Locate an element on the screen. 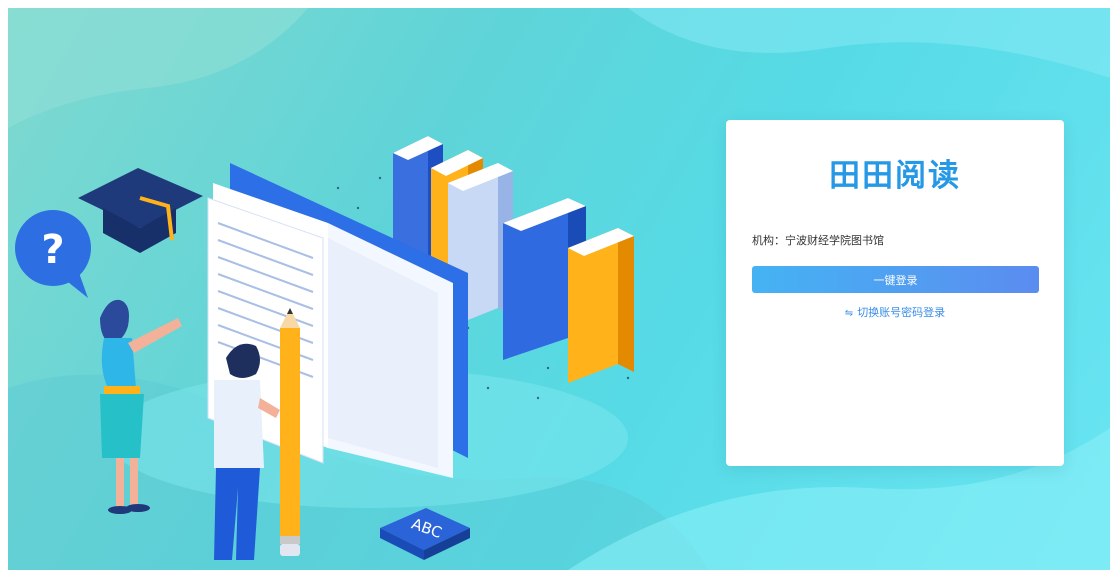 The width and height of the screenshot is (1110, 570). organization-label: 机构：宁波财经学院图书馆 is located at coordinates (818, 240).